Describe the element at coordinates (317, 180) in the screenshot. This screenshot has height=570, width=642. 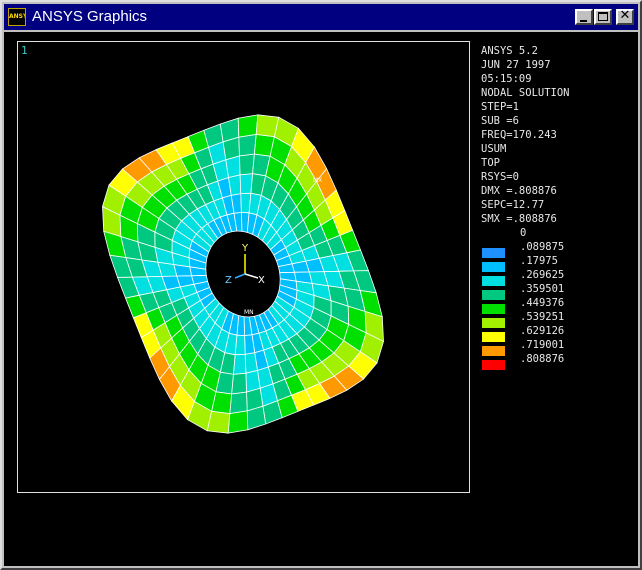
I see `max-node-label: MX` at that location.